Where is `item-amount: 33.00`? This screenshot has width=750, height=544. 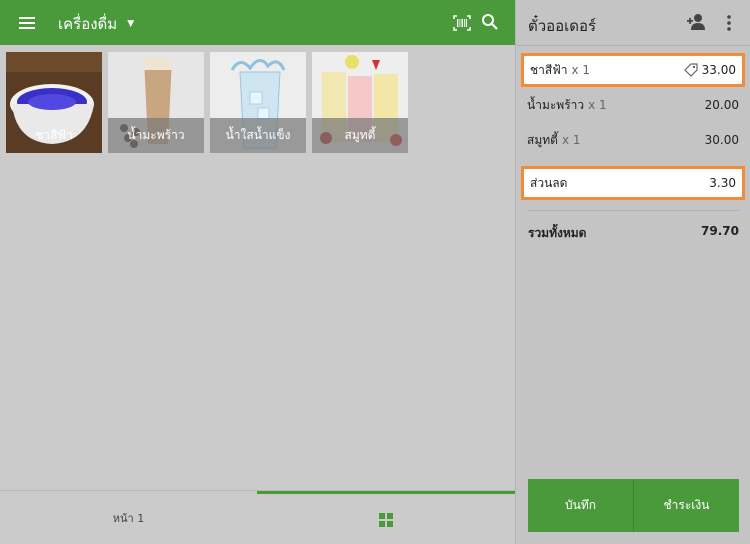
item-amount: 33.00 is located at coordinates (718, 70).